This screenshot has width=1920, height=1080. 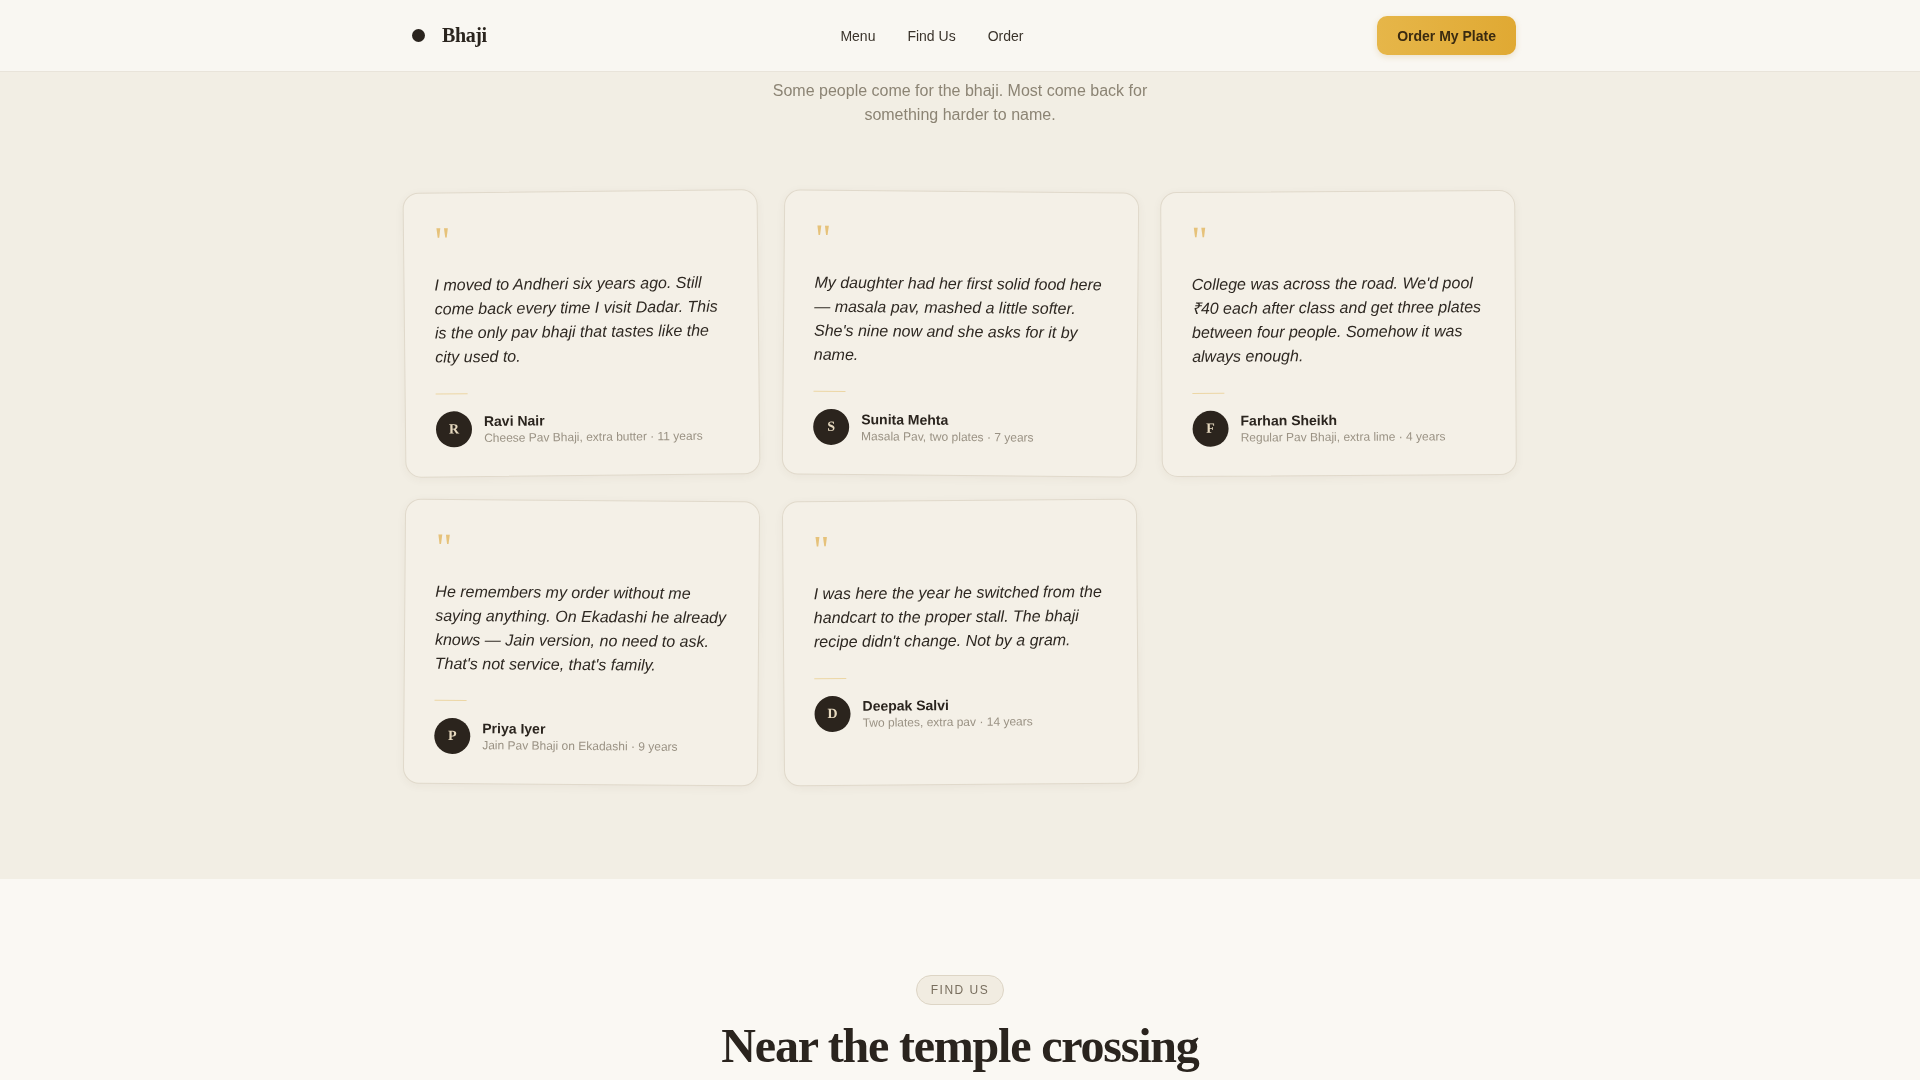 I want to click on customer-name: Deepak Salvi, so click(x=906, y=705).